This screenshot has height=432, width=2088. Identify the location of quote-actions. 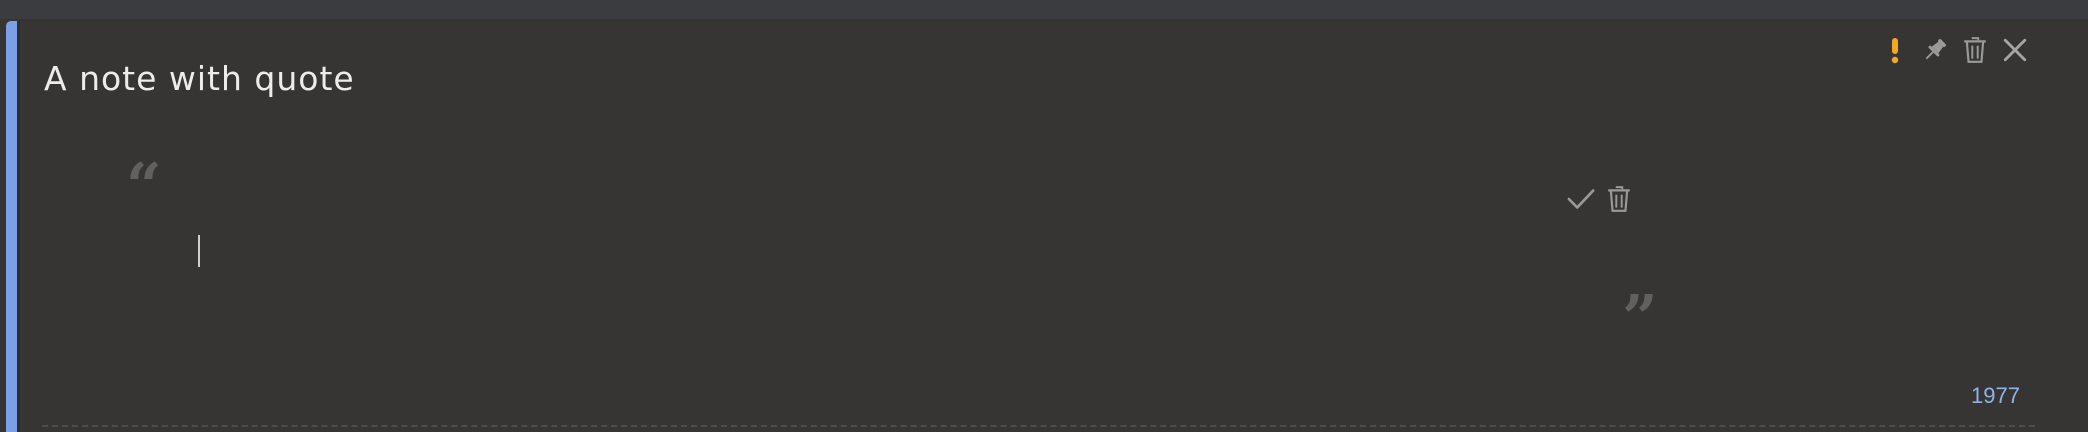
(1600, 199).